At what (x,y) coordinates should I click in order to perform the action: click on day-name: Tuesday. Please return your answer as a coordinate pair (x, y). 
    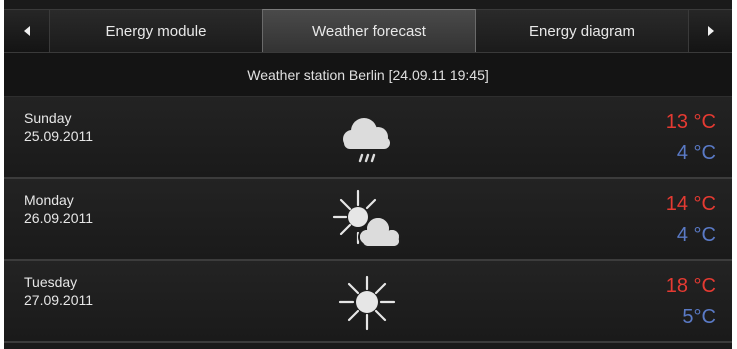
    Looking at the image, I should click on (51, 282).